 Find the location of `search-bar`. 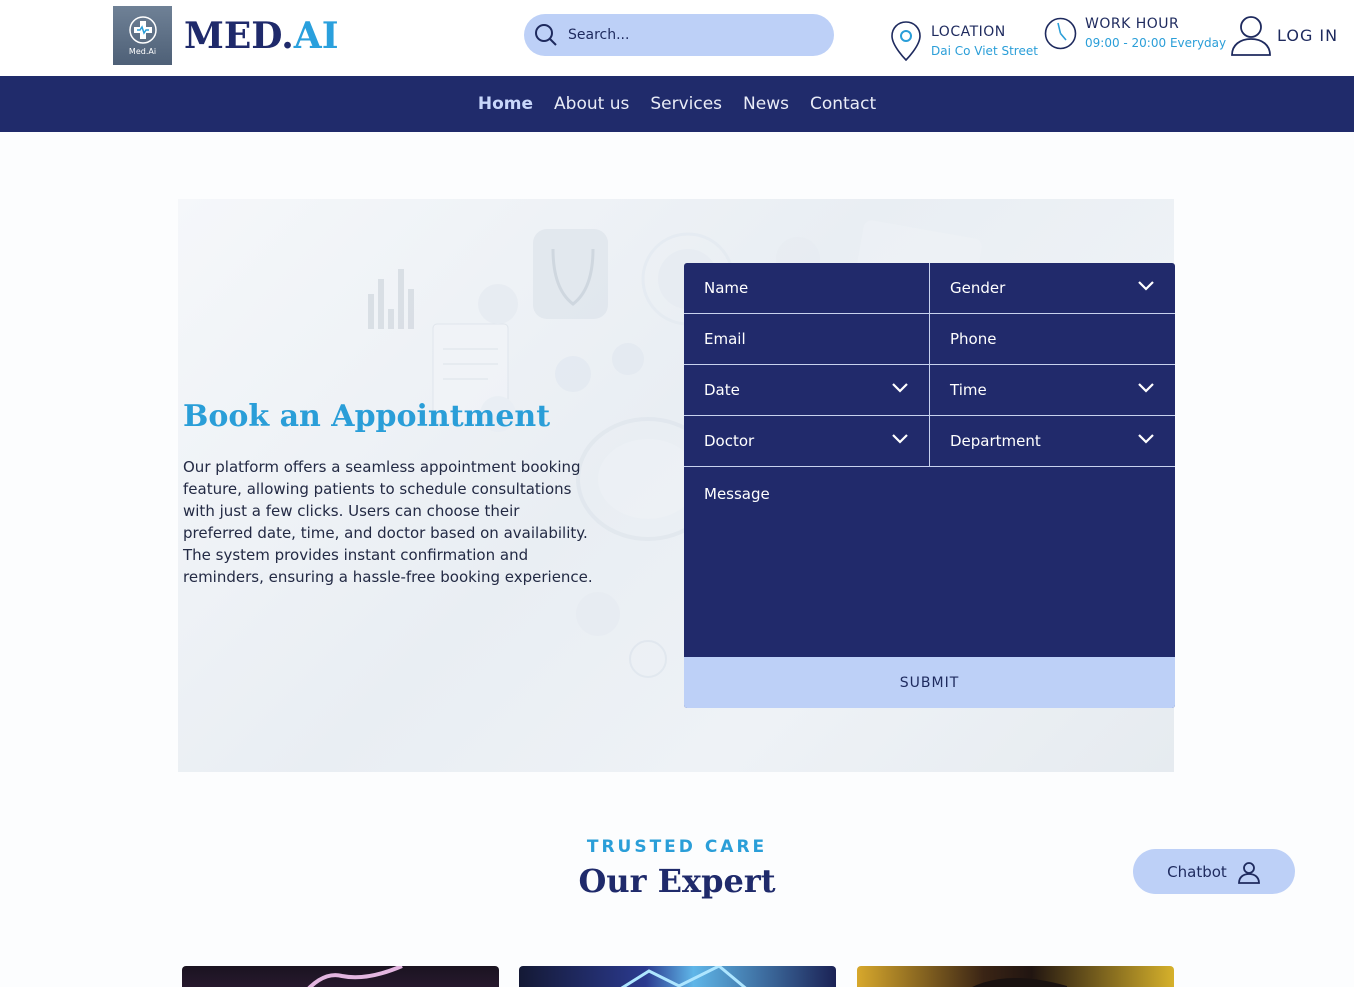

search-bar is located at coordinates (679, 35).